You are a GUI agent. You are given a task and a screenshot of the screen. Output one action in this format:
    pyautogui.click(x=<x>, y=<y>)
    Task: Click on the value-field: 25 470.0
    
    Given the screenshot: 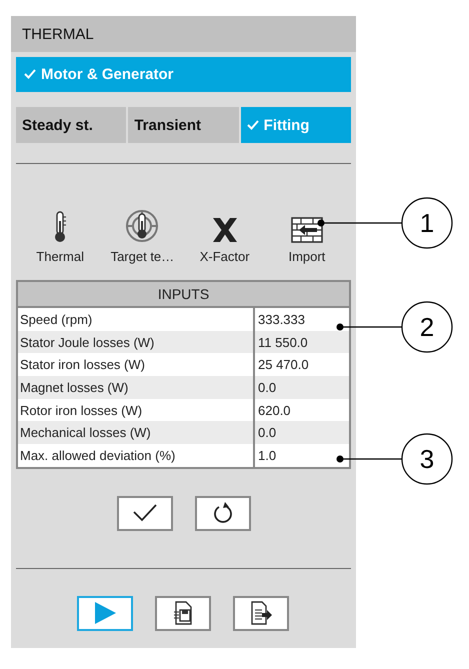 What is the action you would take?
    pyautogui.click(x=302, y=364)
    